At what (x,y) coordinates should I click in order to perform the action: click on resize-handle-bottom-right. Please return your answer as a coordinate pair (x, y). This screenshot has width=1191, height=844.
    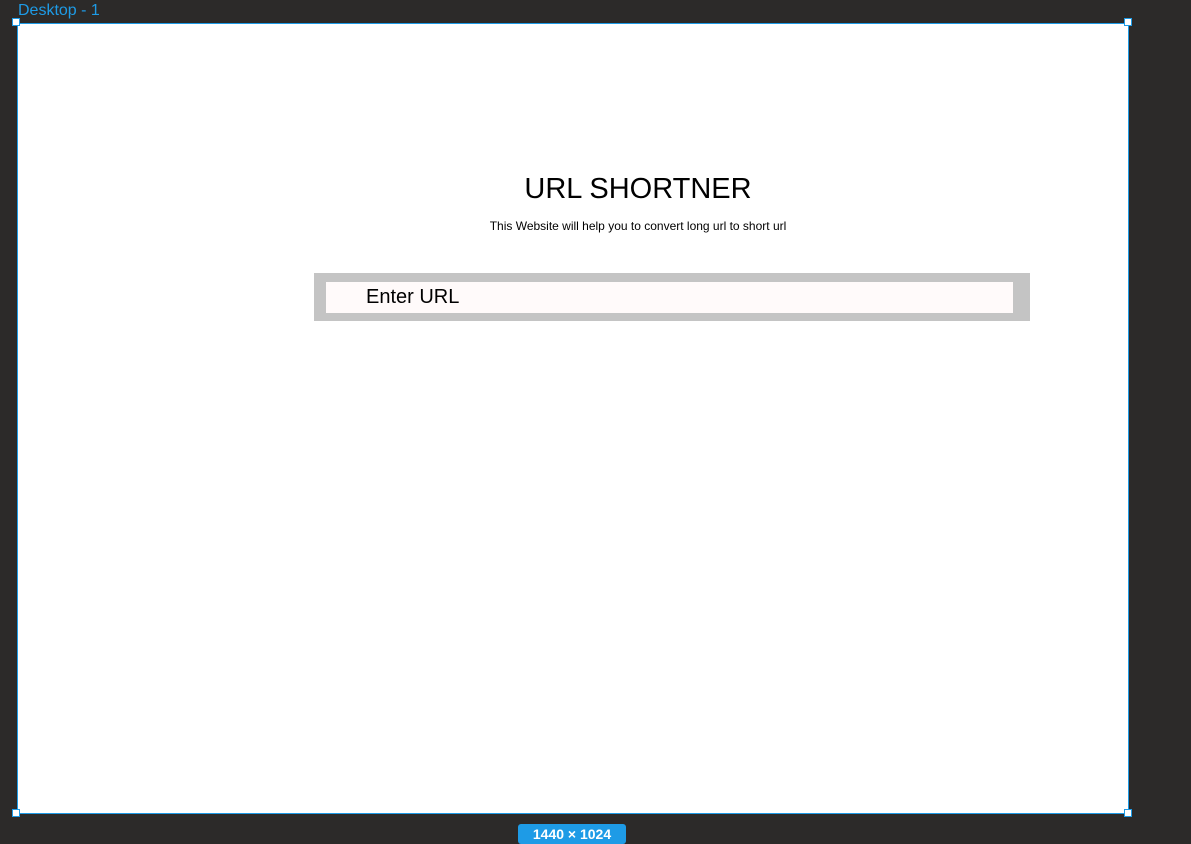
    Looking at the image, I should click on (1128, 813).